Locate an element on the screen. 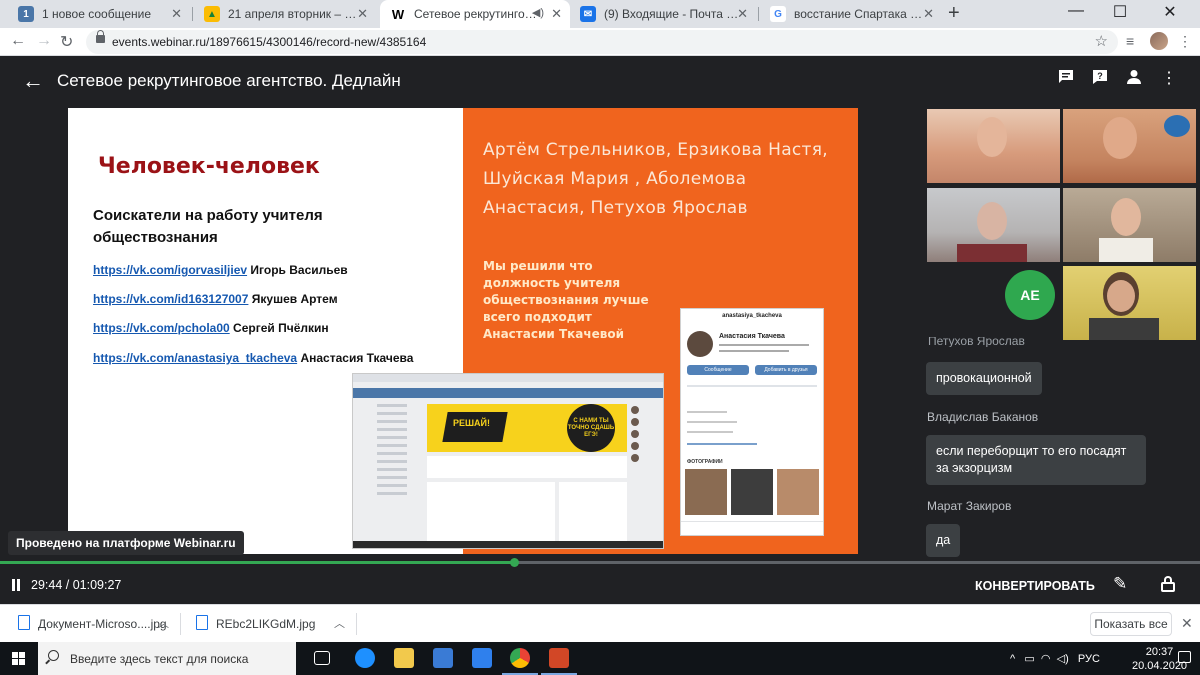  profile-info-row is located at coordinates (712, 422).